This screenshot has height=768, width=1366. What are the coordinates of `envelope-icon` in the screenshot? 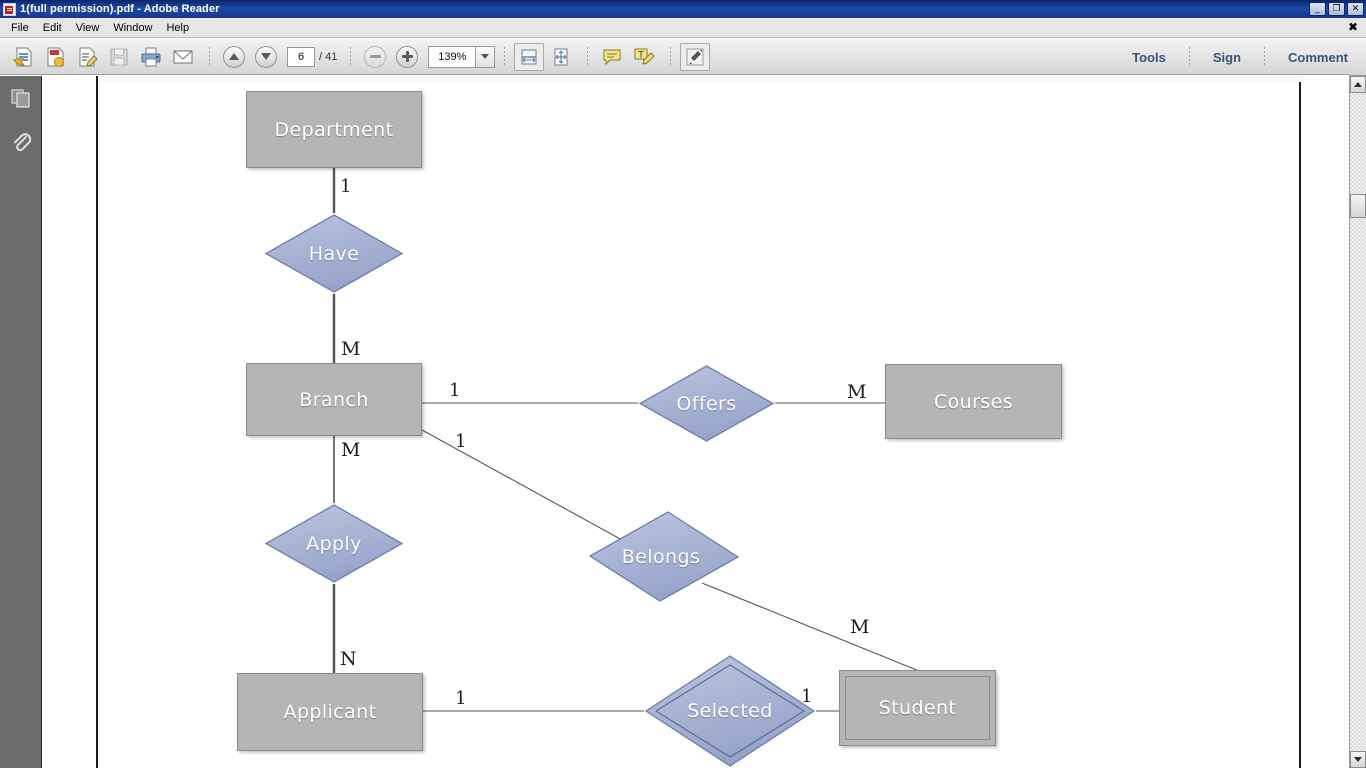 It's located at (183, 57).